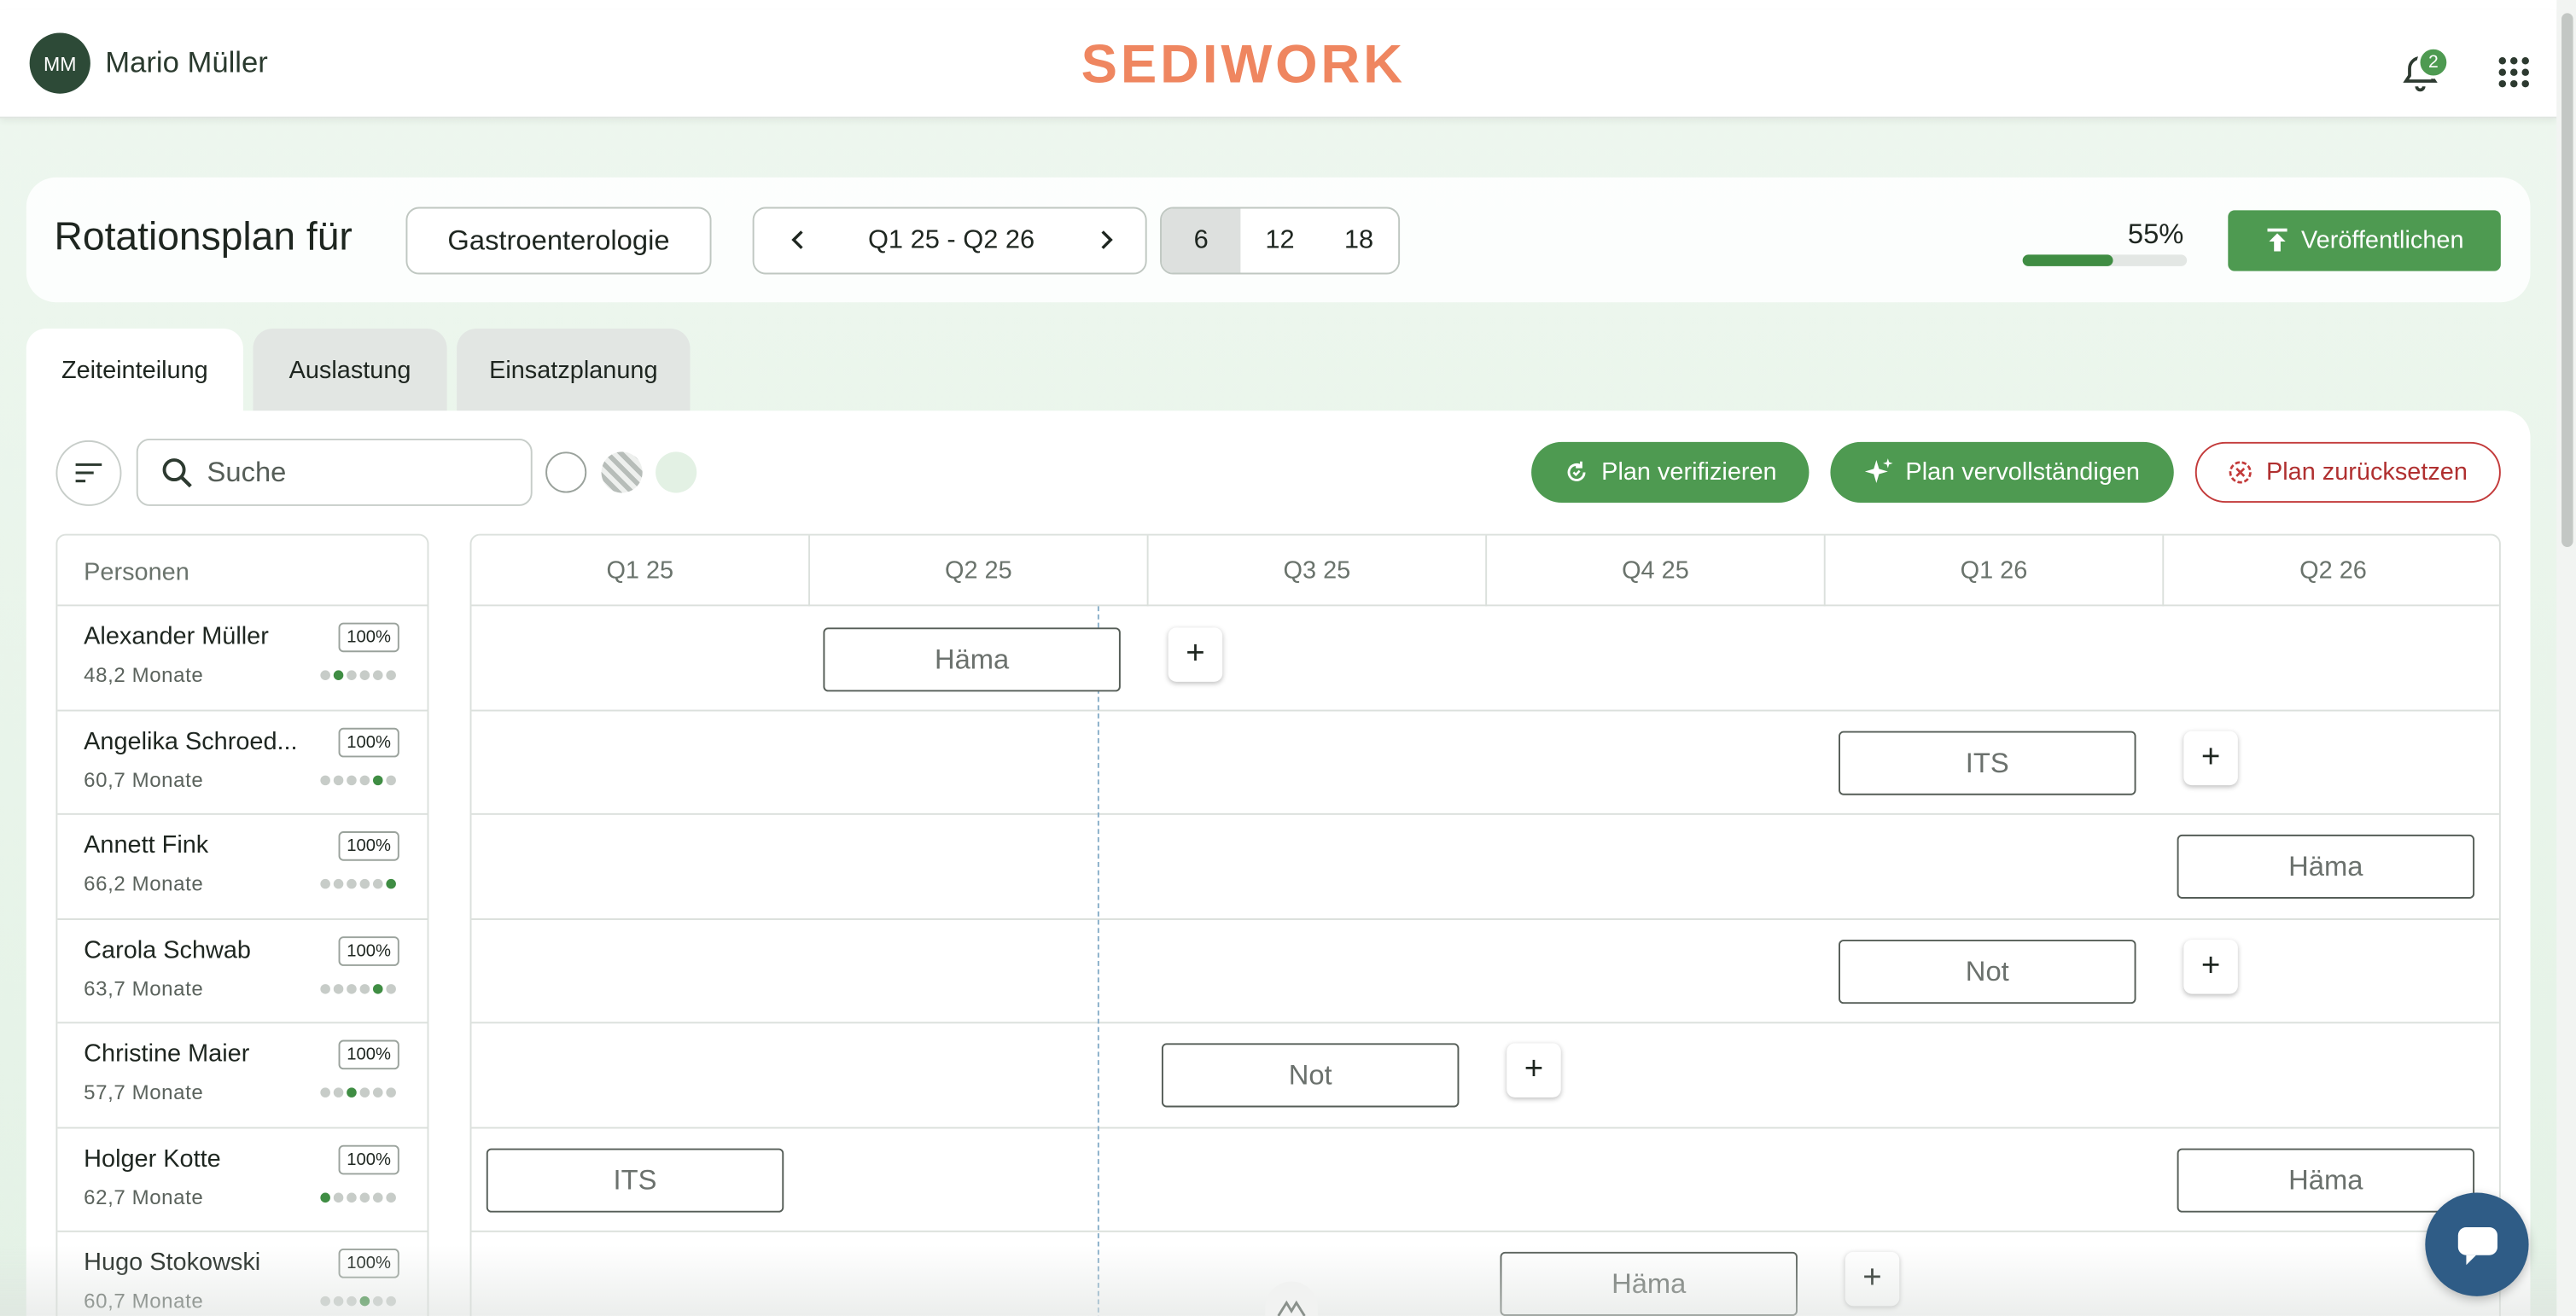 Image resolution: width=2576 pixels, height=1316 pixels. I want to click on person-months: 66,2 Monate, so click(144, 884).